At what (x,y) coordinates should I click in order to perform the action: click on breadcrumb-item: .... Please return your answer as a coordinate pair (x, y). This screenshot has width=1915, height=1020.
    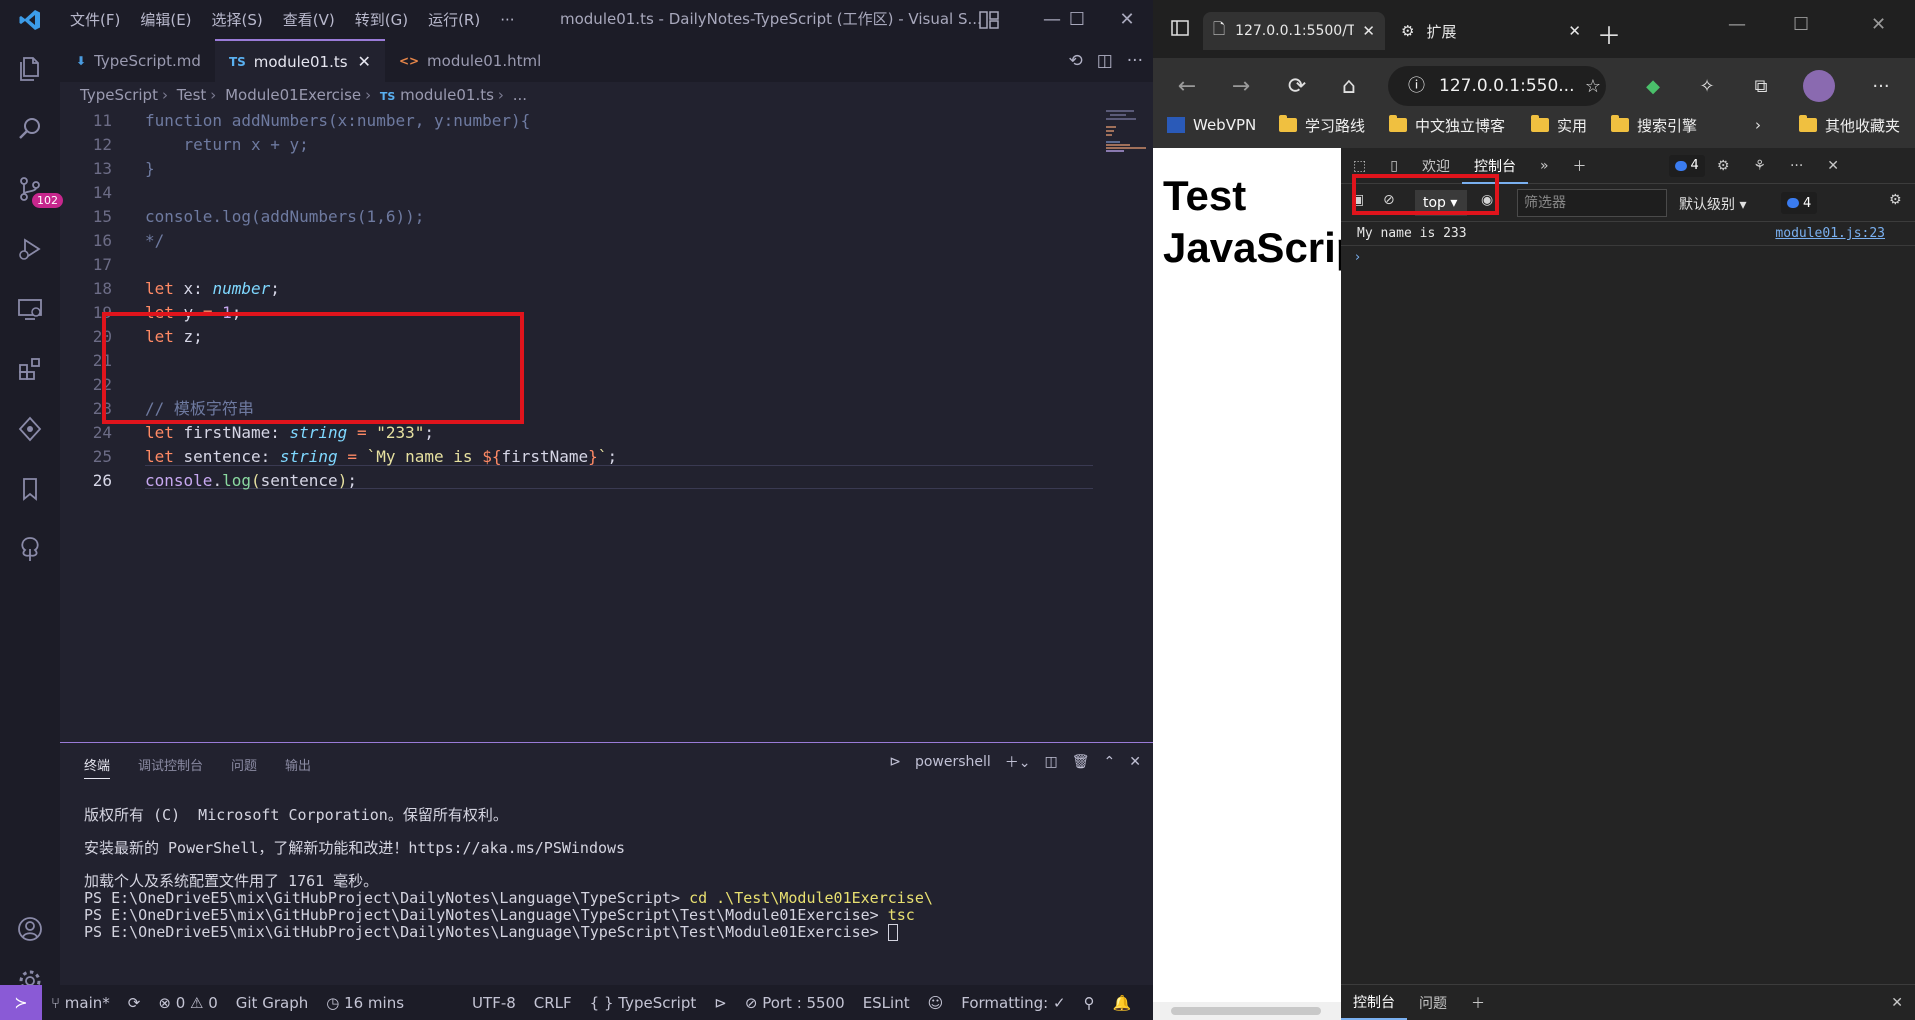
    Looking at the image, I should click on (520, 95).